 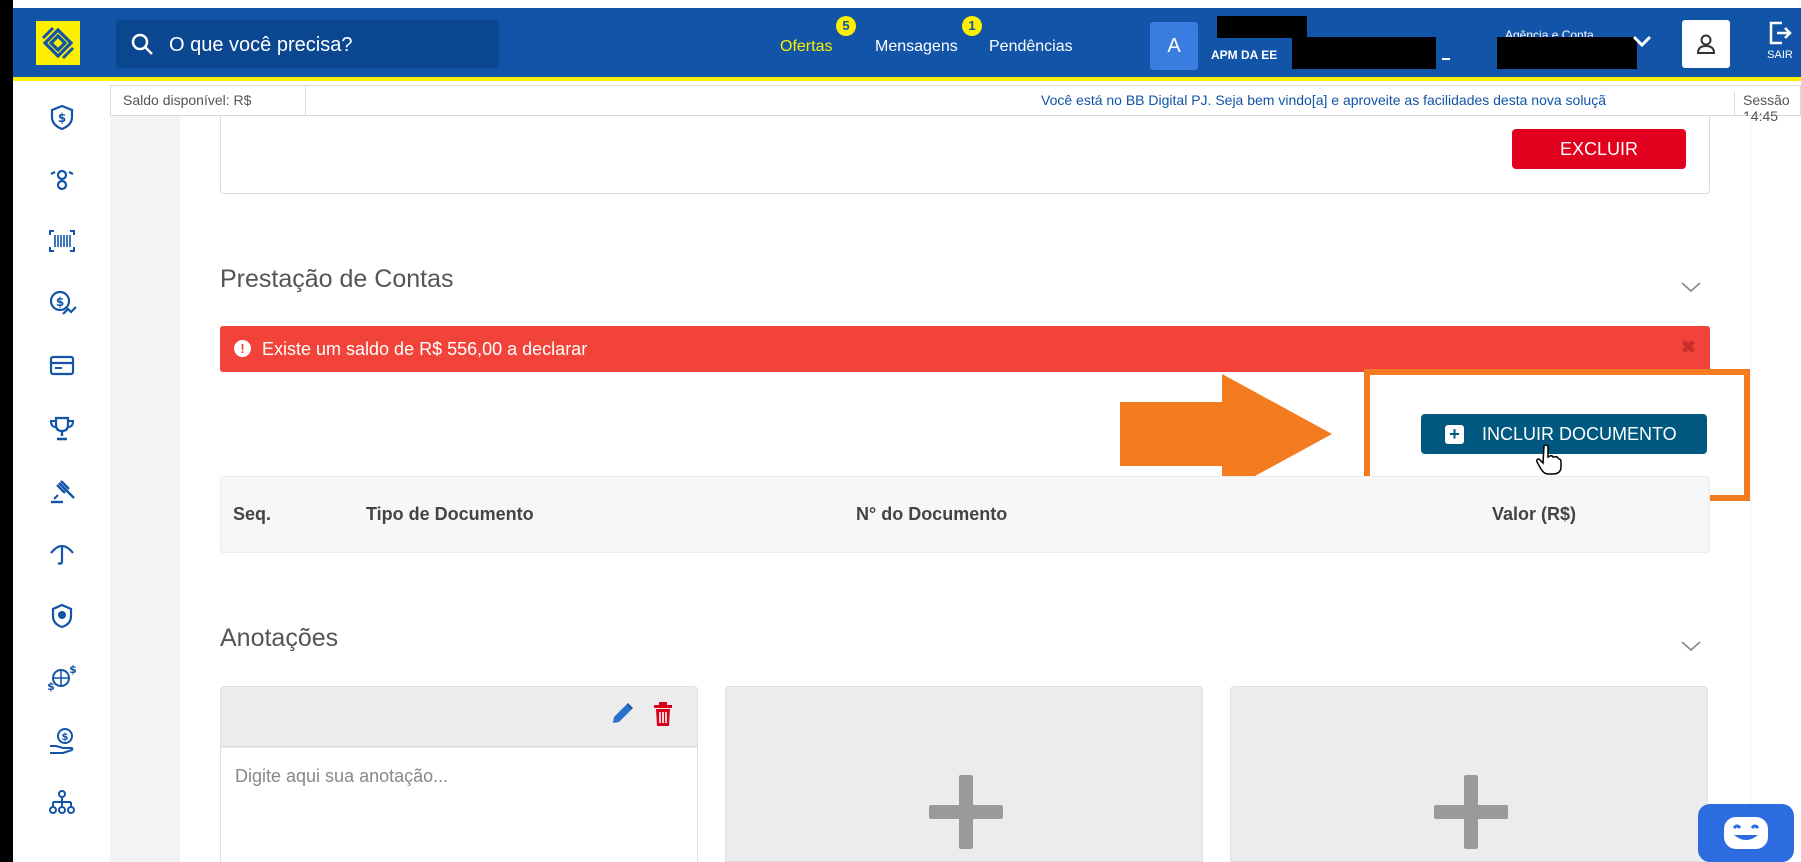 I want to click on sidebar: $ $ $ $ $, so click(x=61, y=473).